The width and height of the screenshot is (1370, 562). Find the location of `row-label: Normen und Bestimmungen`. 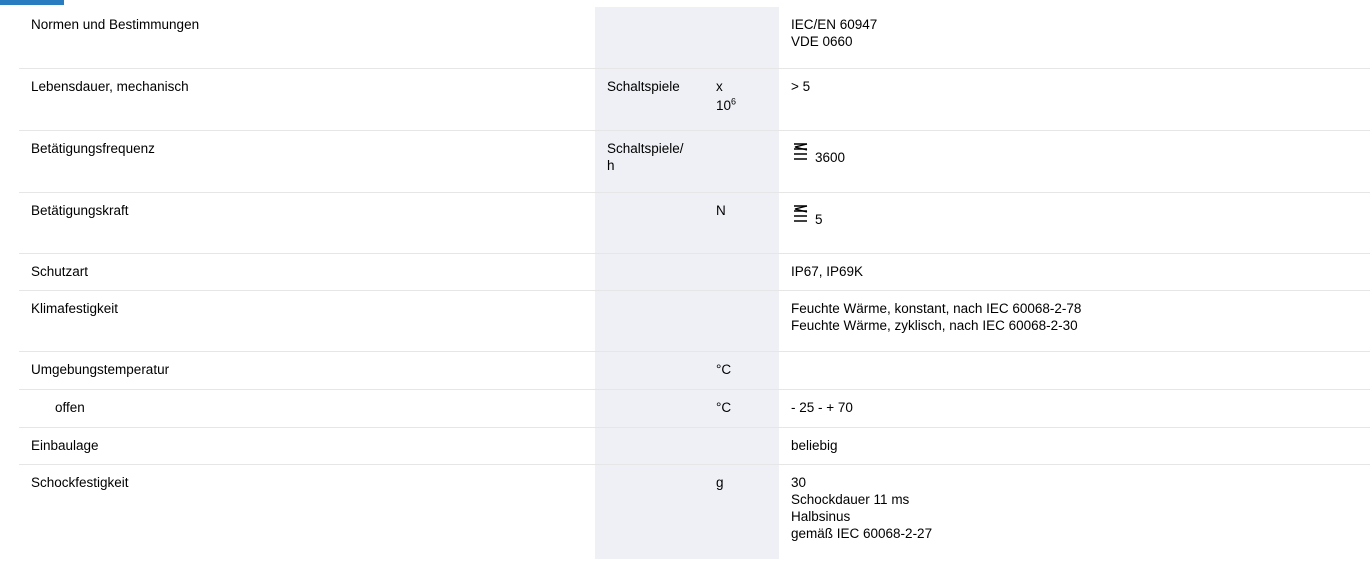

row-label: Normen und Bestimmungen is located at coordinates (115, 24).